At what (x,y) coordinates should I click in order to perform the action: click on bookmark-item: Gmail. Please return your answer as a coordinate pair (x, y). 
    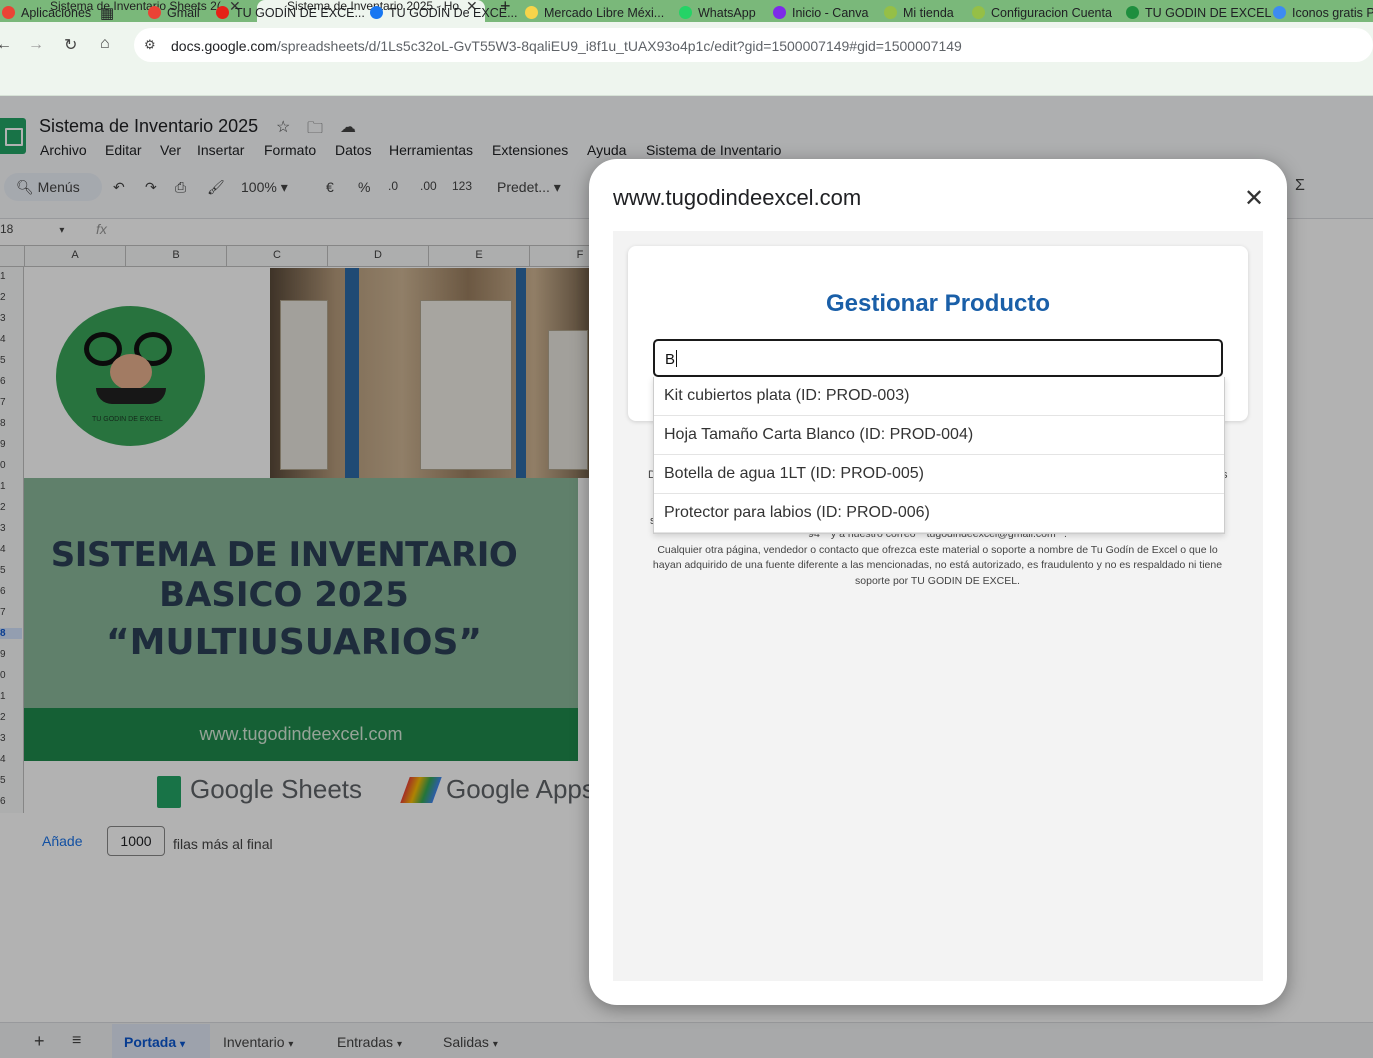
    Looking at the image, I should click on (174, 13).